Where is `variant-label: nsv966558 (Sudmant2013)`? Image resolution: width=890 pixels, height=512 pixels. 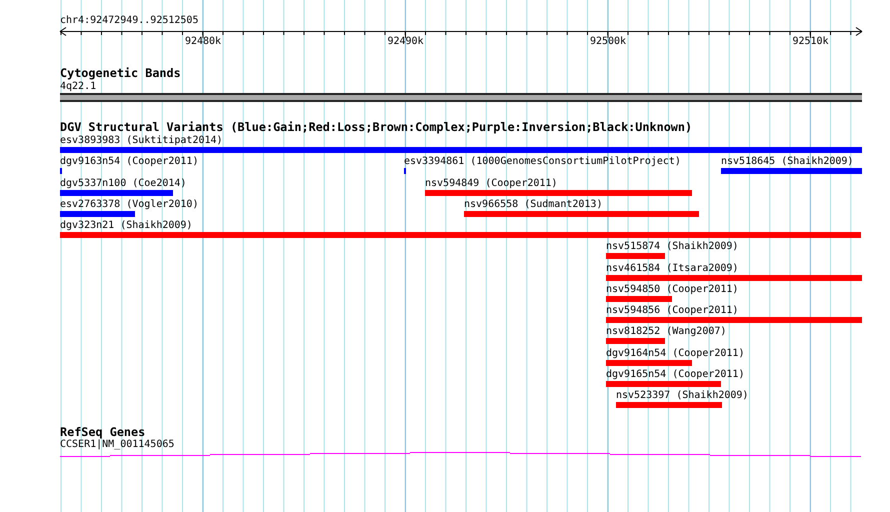 variant-label: nsv966558 (Sudmant2013) is located at coordinates (533, 204).